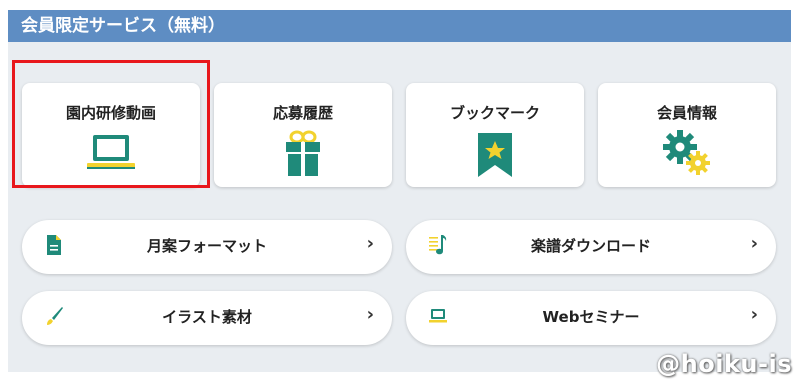  I want to click on card-label: 応募履歴, so click(302, 113).